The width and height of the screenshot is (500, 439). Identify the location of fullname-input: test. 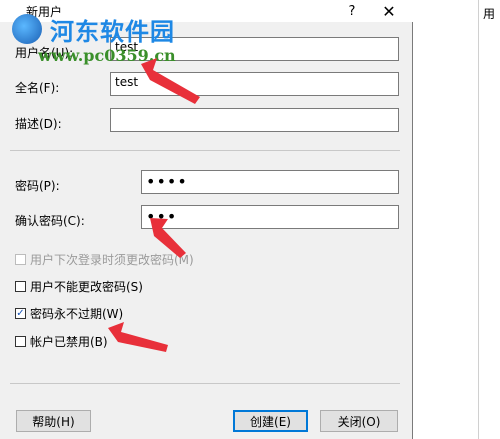
(254, 84).